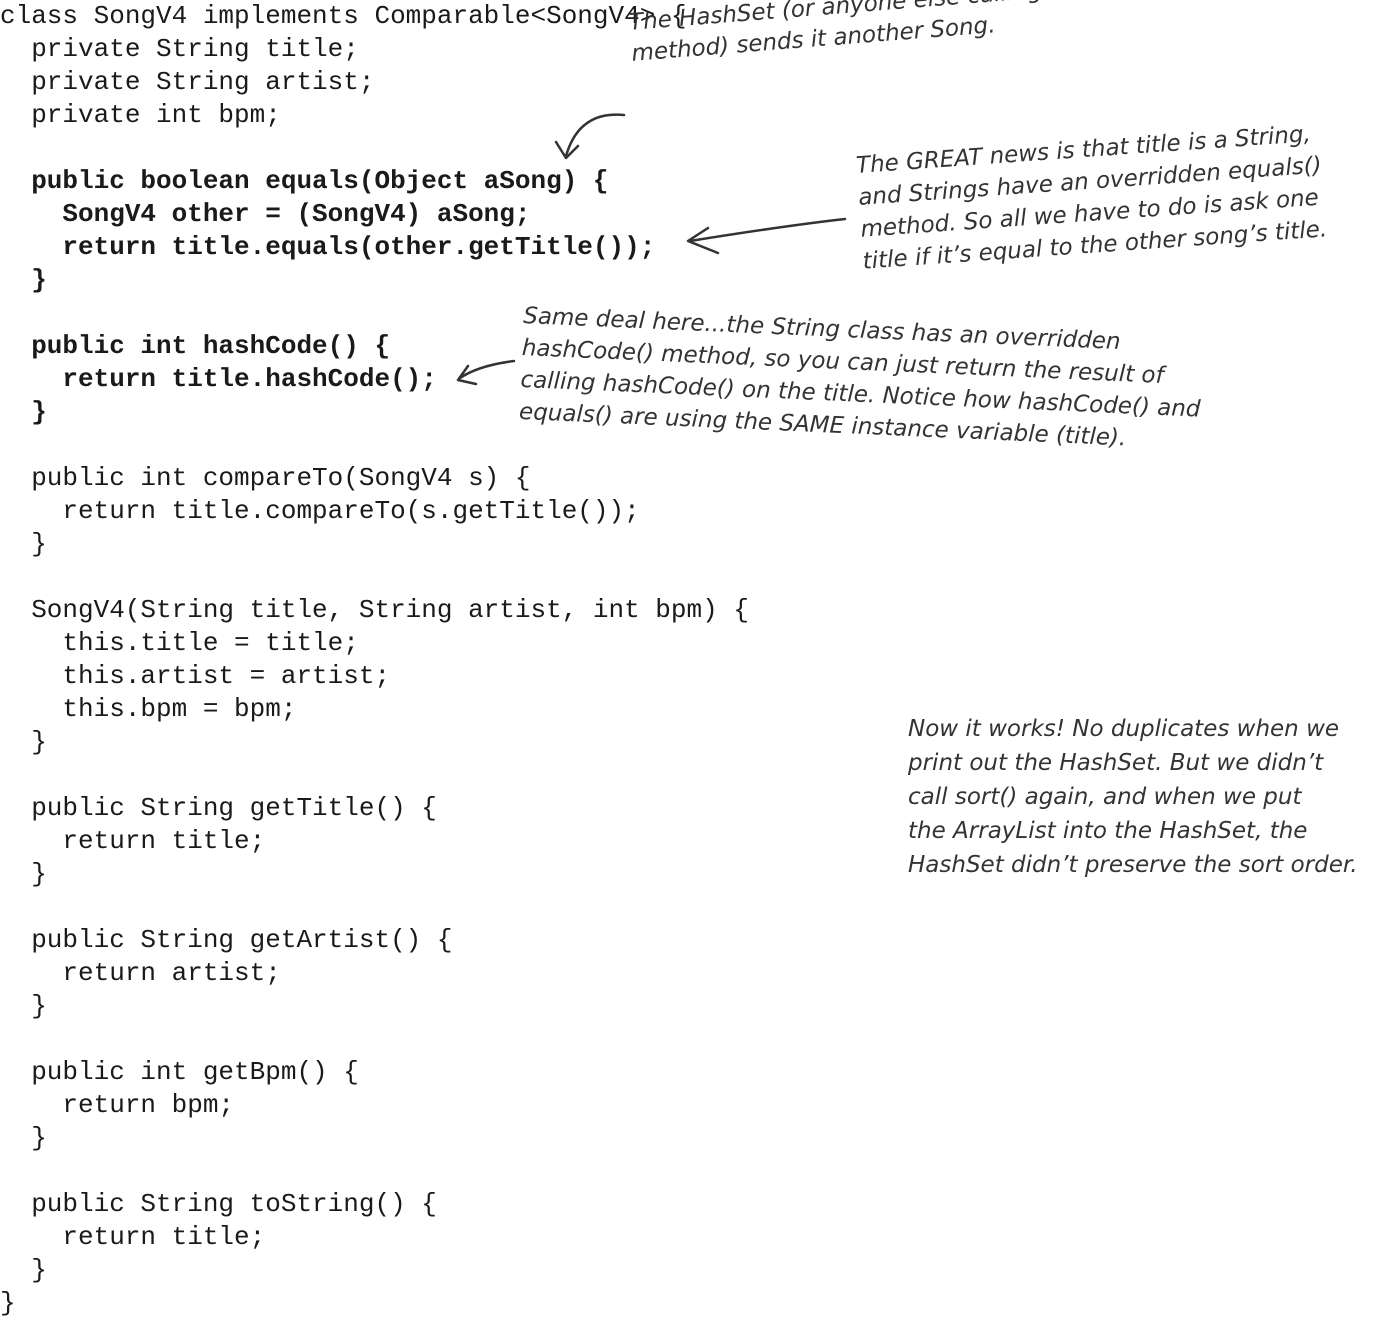  Describe the element at coordinates (117, 1105) in the screenshot. I see `code-line-34: return bpm;` at that location.